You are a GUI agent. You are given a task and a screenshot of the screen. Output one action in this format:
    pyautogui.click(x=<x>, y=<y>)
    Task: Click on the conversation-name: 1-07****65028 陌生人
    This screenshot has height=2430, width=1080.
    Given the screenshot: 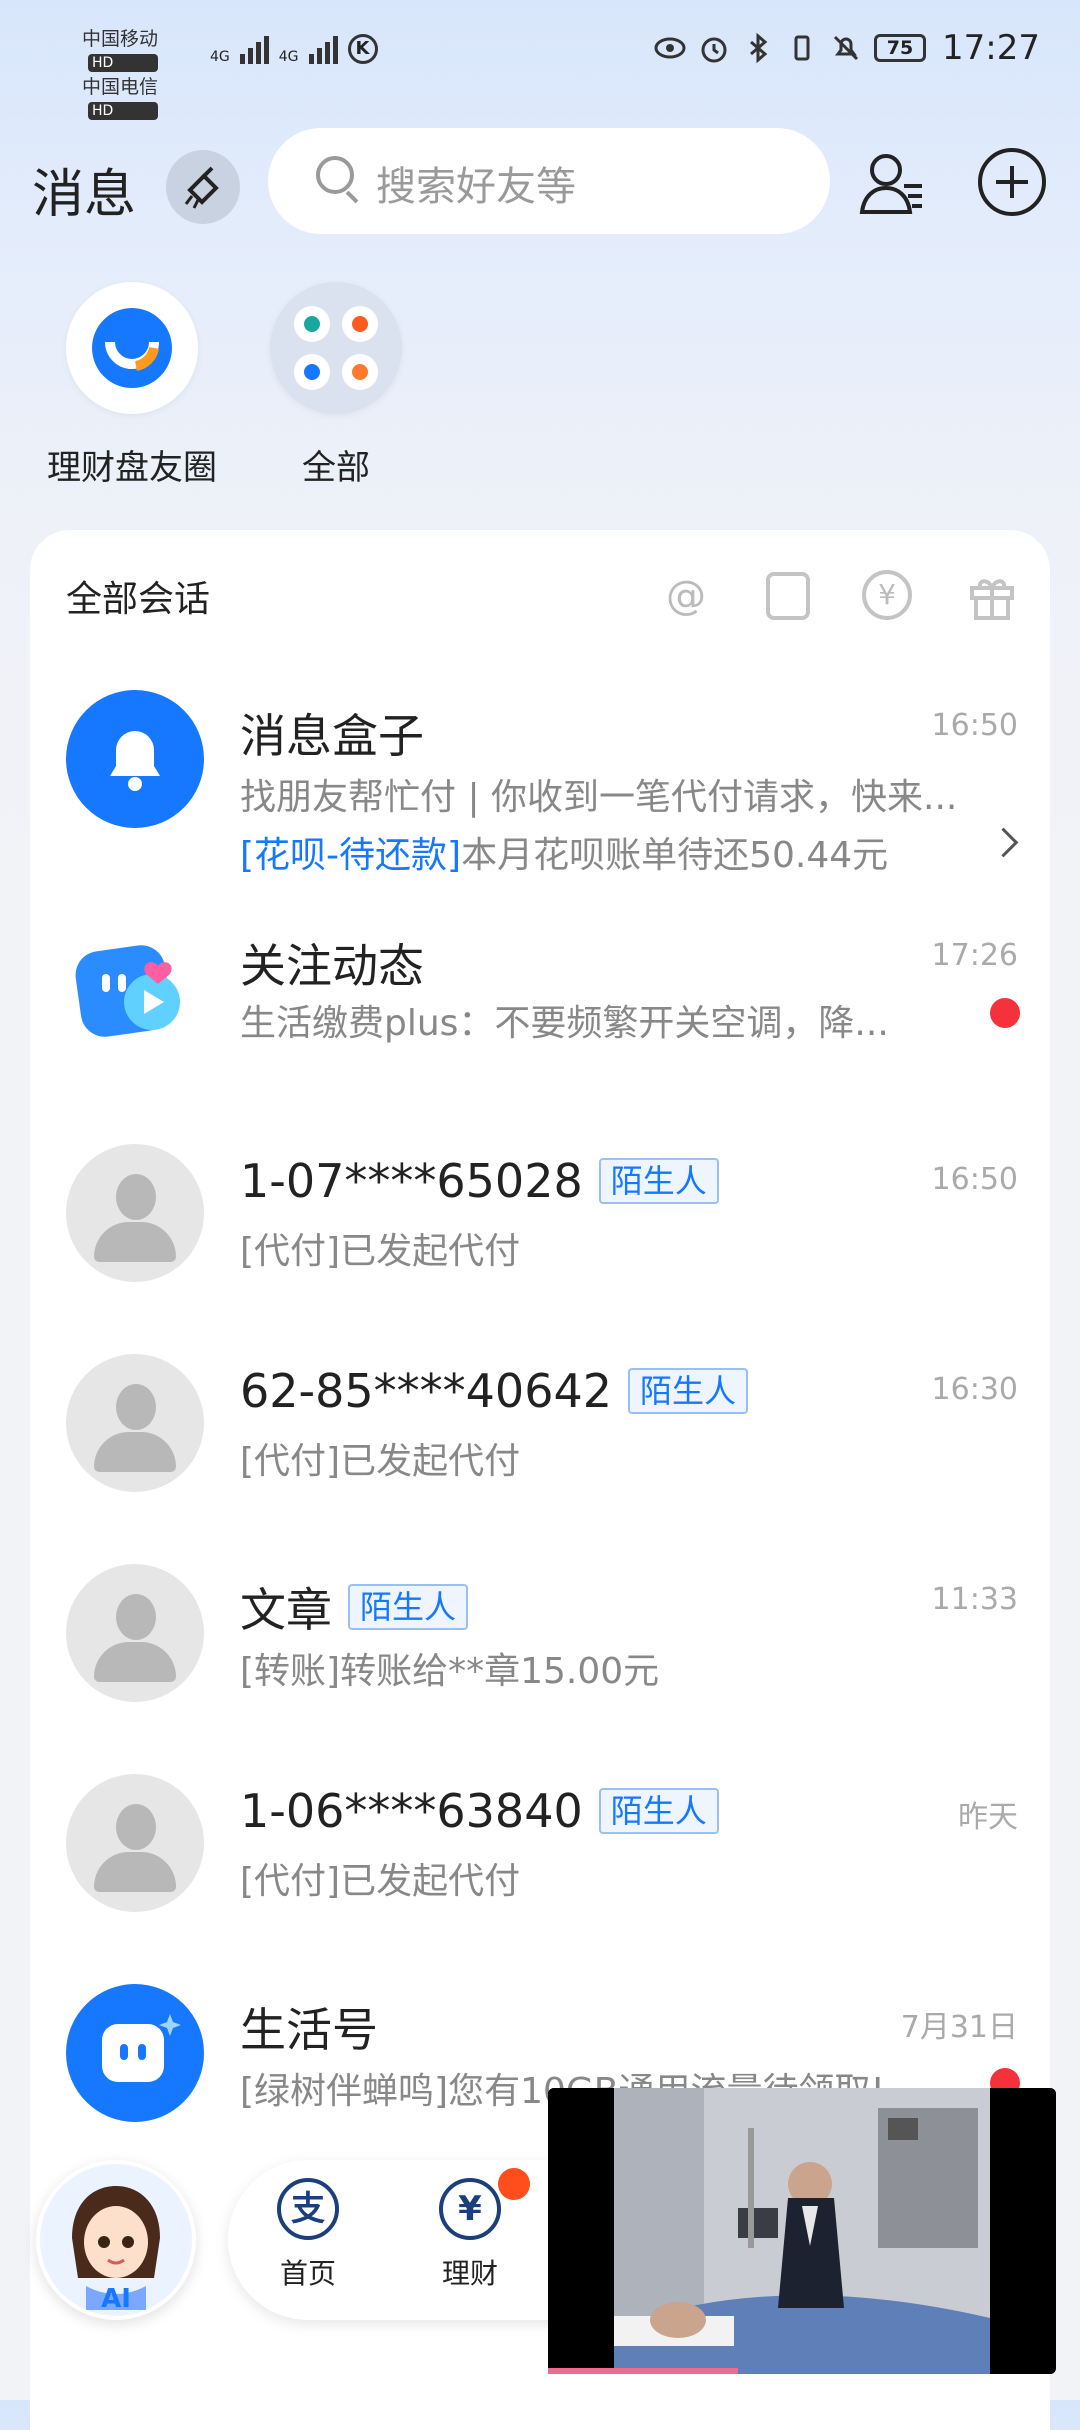 What is the action you would take?
    pyautogui.click(x=479, y=1181)
    